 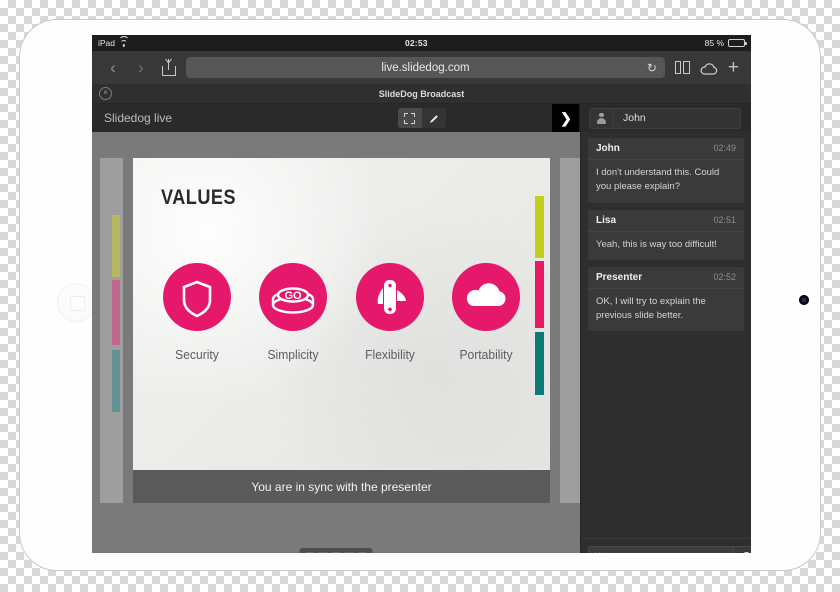 What do you see at coordinates (666, 149) in the screenshot?
I see `chat-message-header: John 02:49` at bounding box center [666, 149].